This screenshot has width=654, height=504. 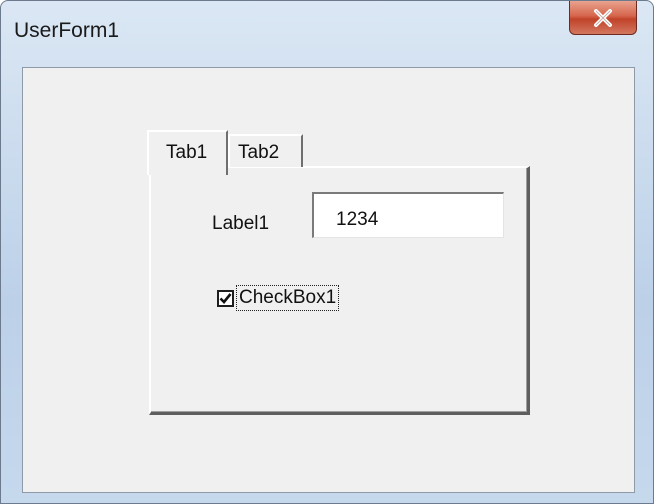 I want to click on checkmark-icon, so click(x=225, y=298).